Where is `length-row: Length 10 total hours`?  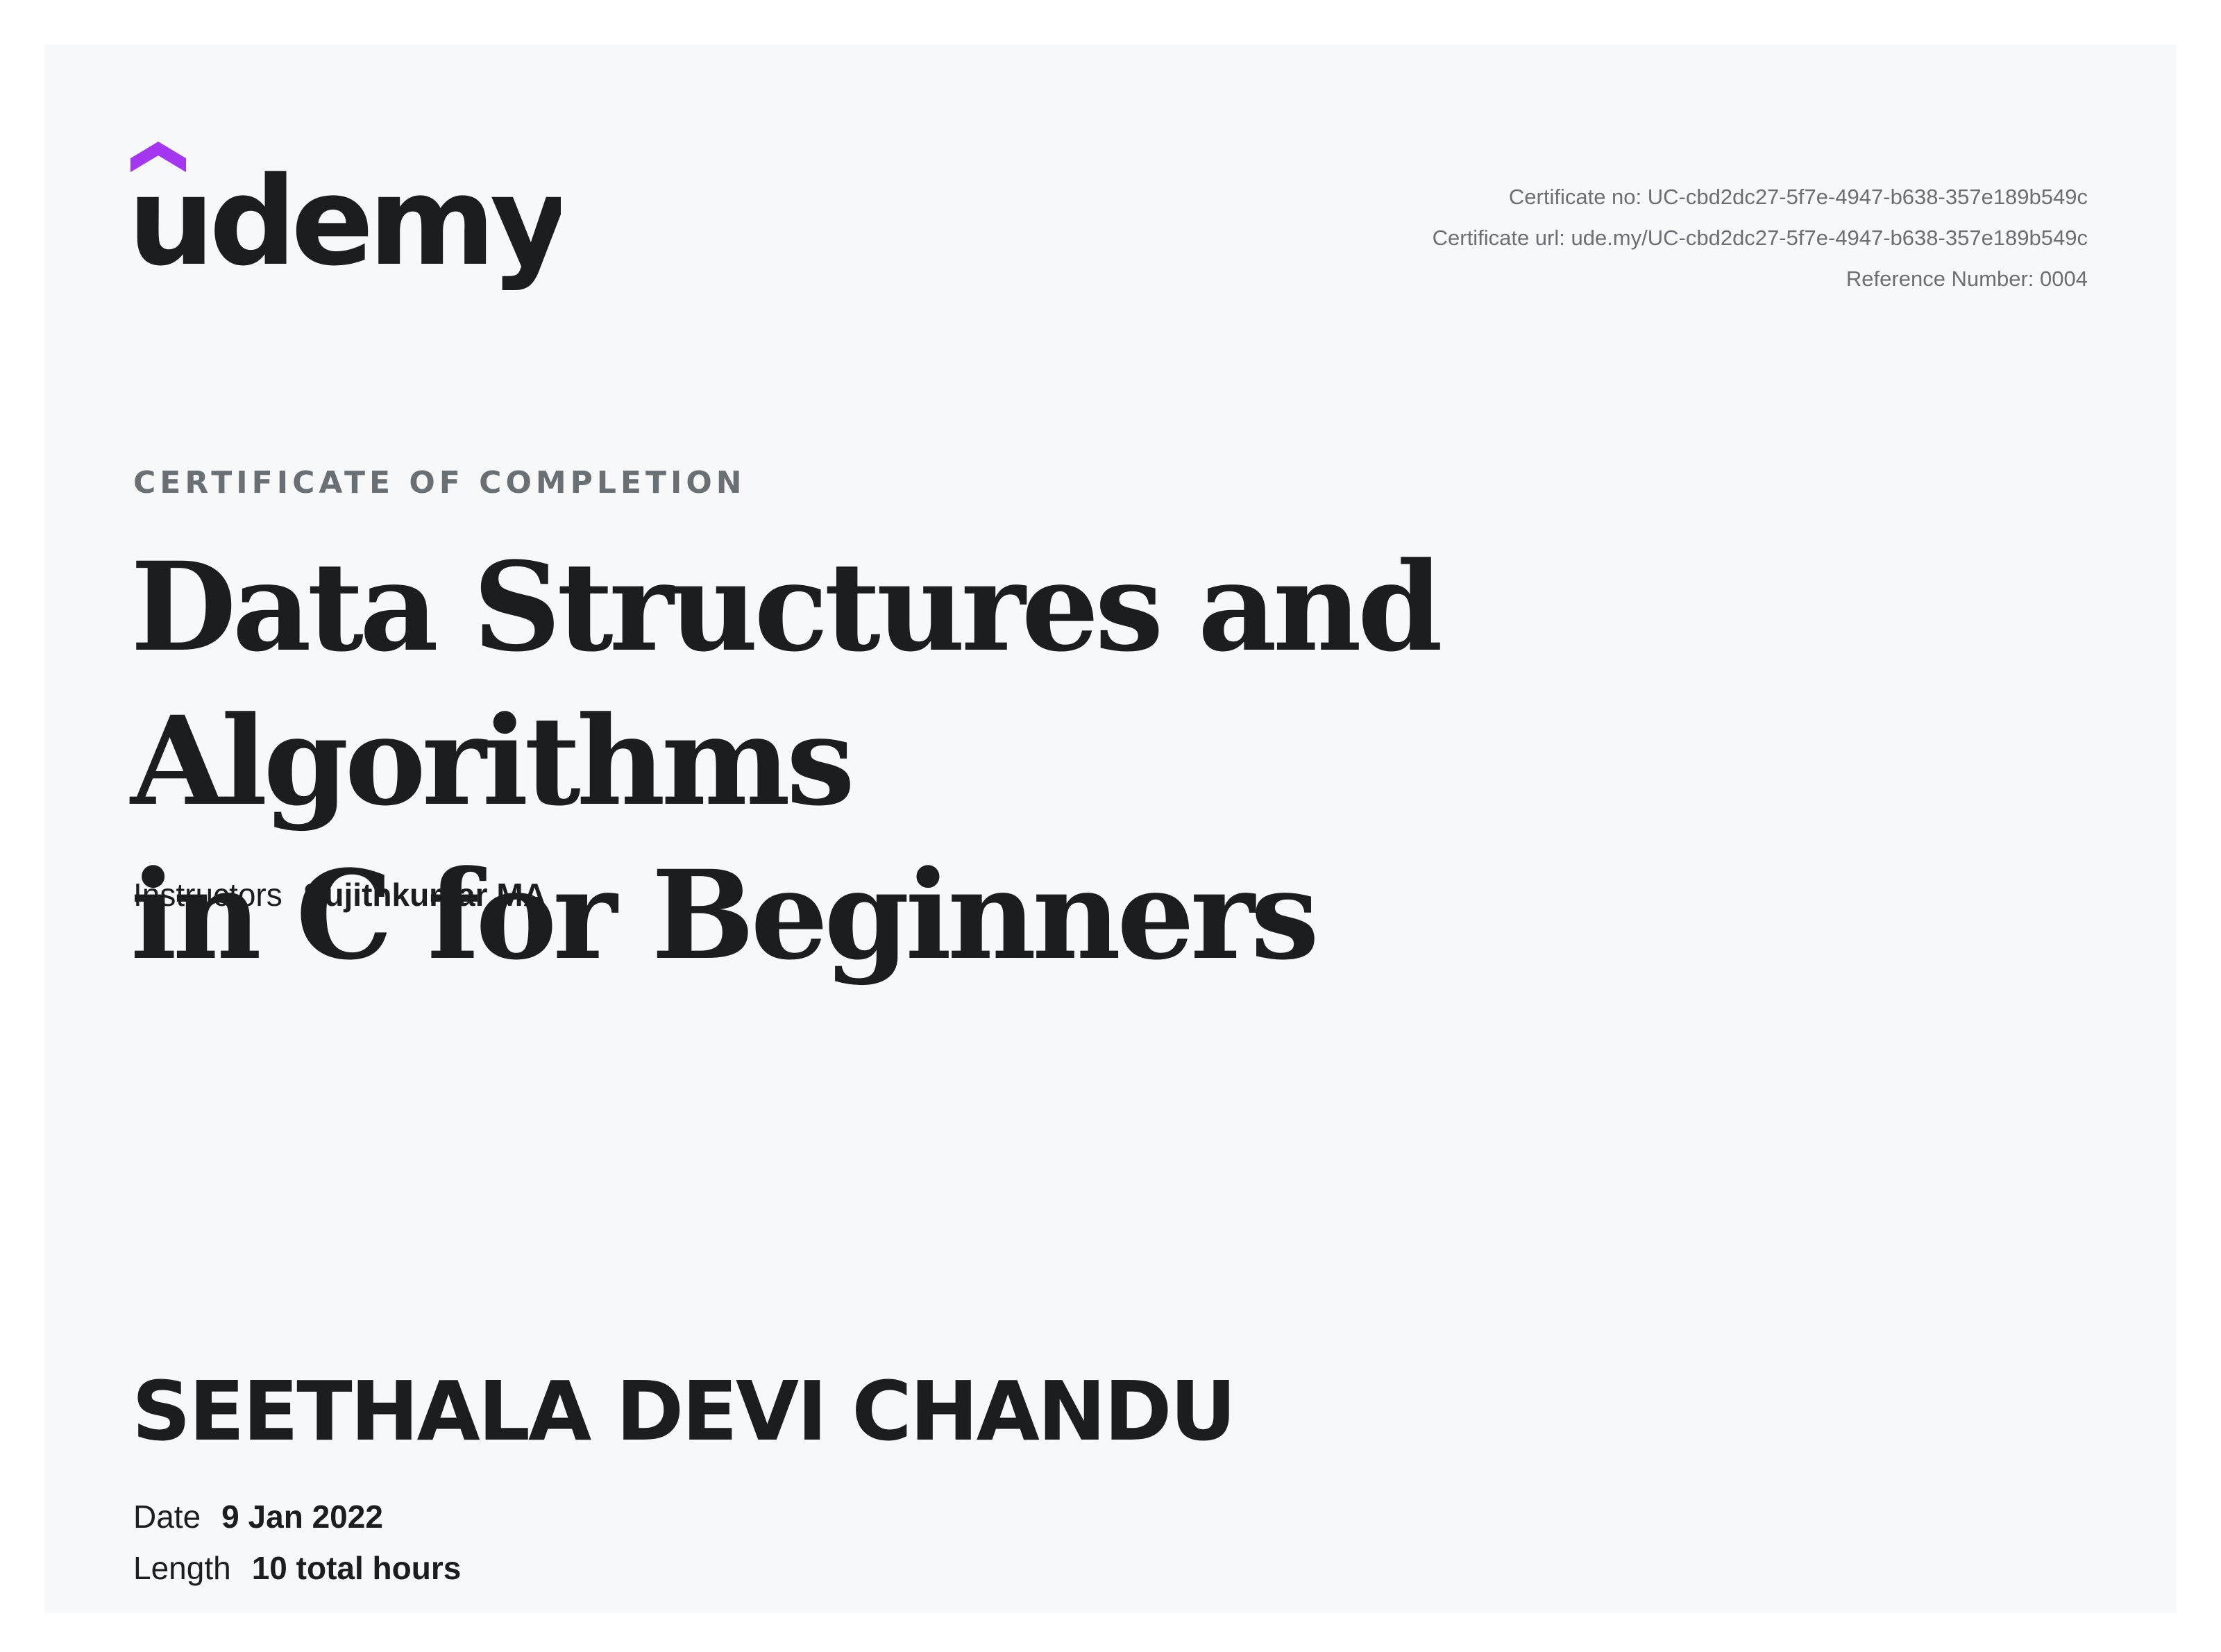 length-row: Length 10 total hours is located at coordinates (297, 1568).